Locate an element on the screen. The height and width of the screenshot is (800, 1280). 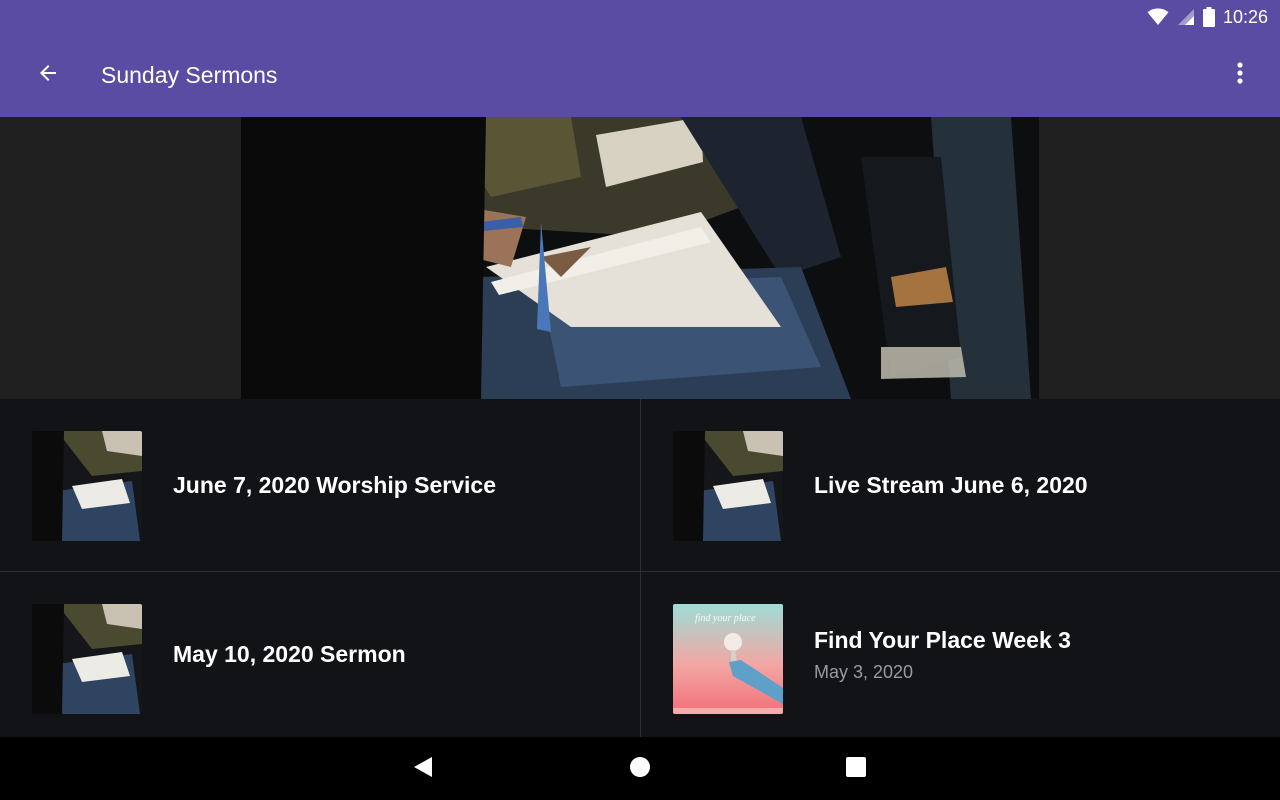
nav-back-button is located at coordinates (423, 769).